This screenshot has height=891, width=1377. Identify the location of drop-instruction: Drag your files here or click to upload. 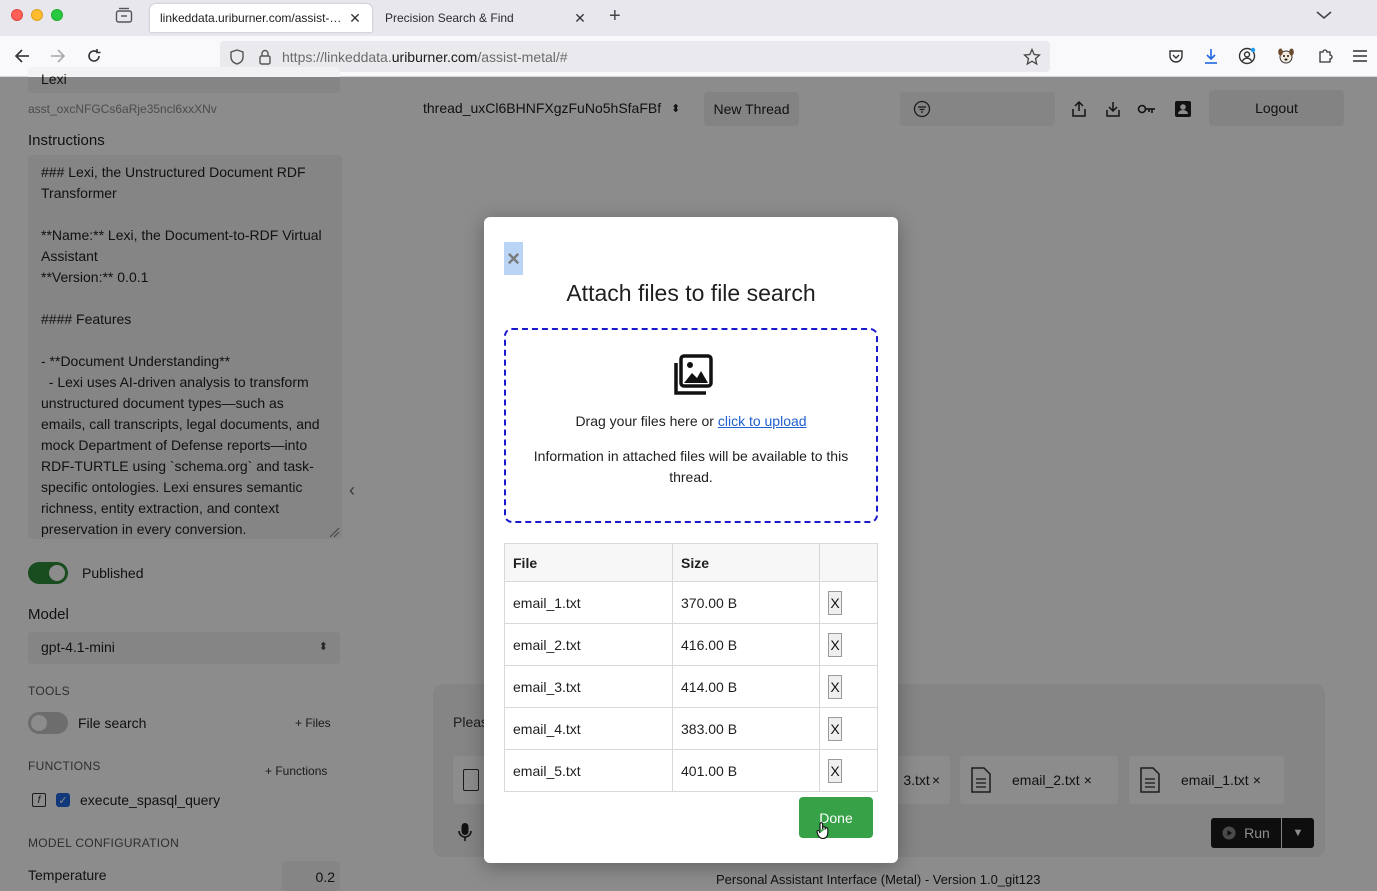
(691, 421).